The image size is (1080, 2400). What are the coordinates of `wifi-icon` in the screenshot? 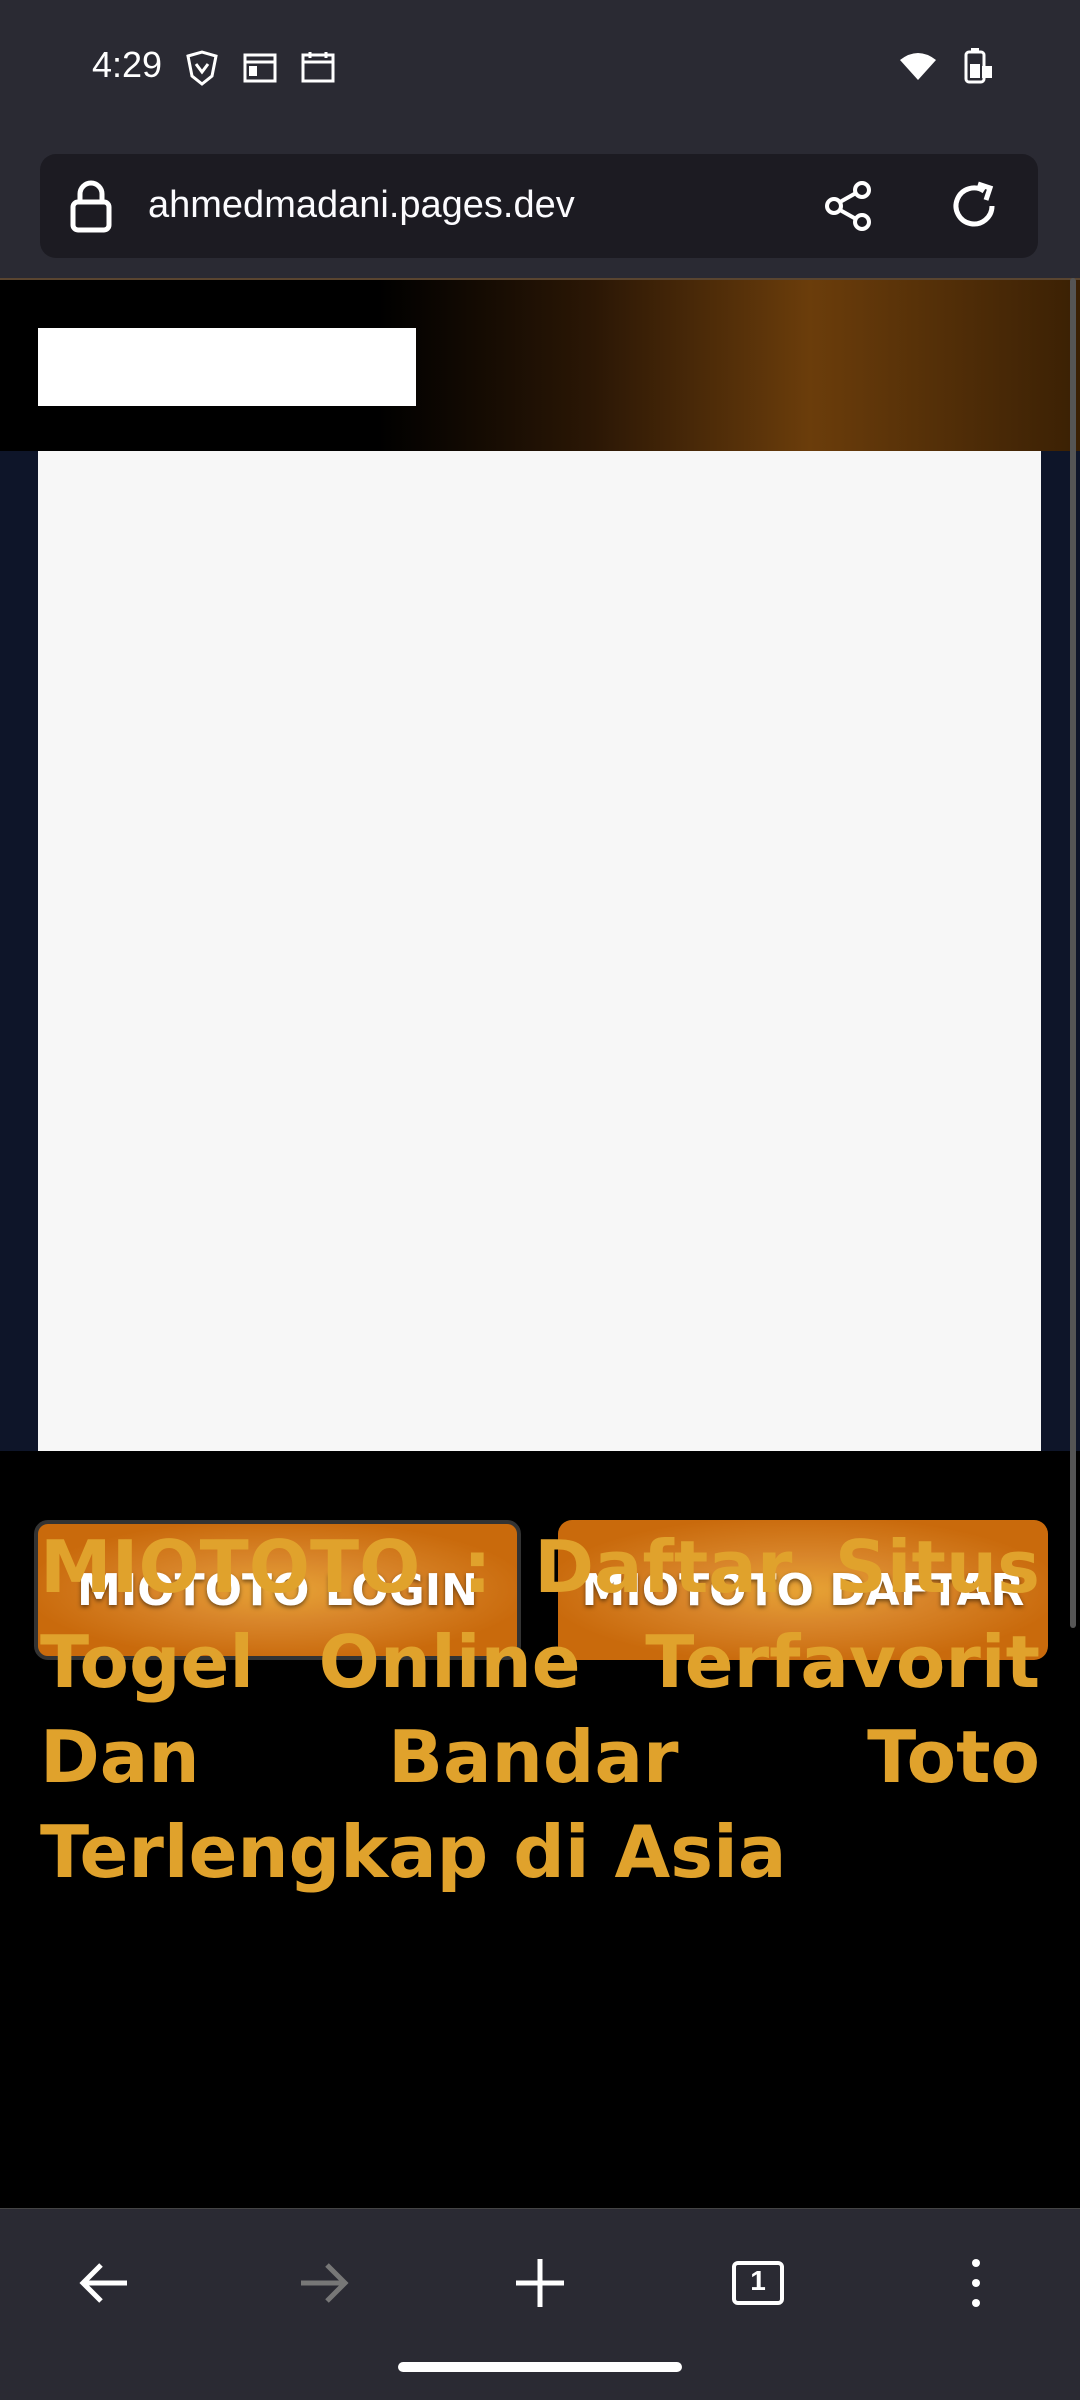 It's located at (918, 66).